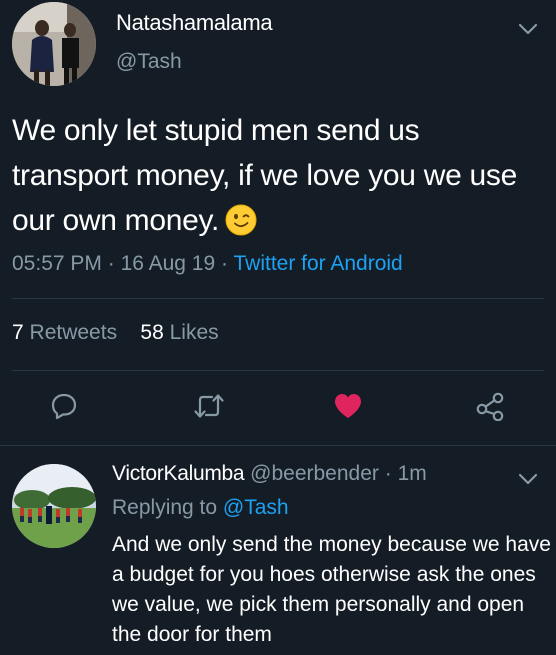 The width and height of the screenshot is (556, 655). I want to click on share-button, so click(490, 406).